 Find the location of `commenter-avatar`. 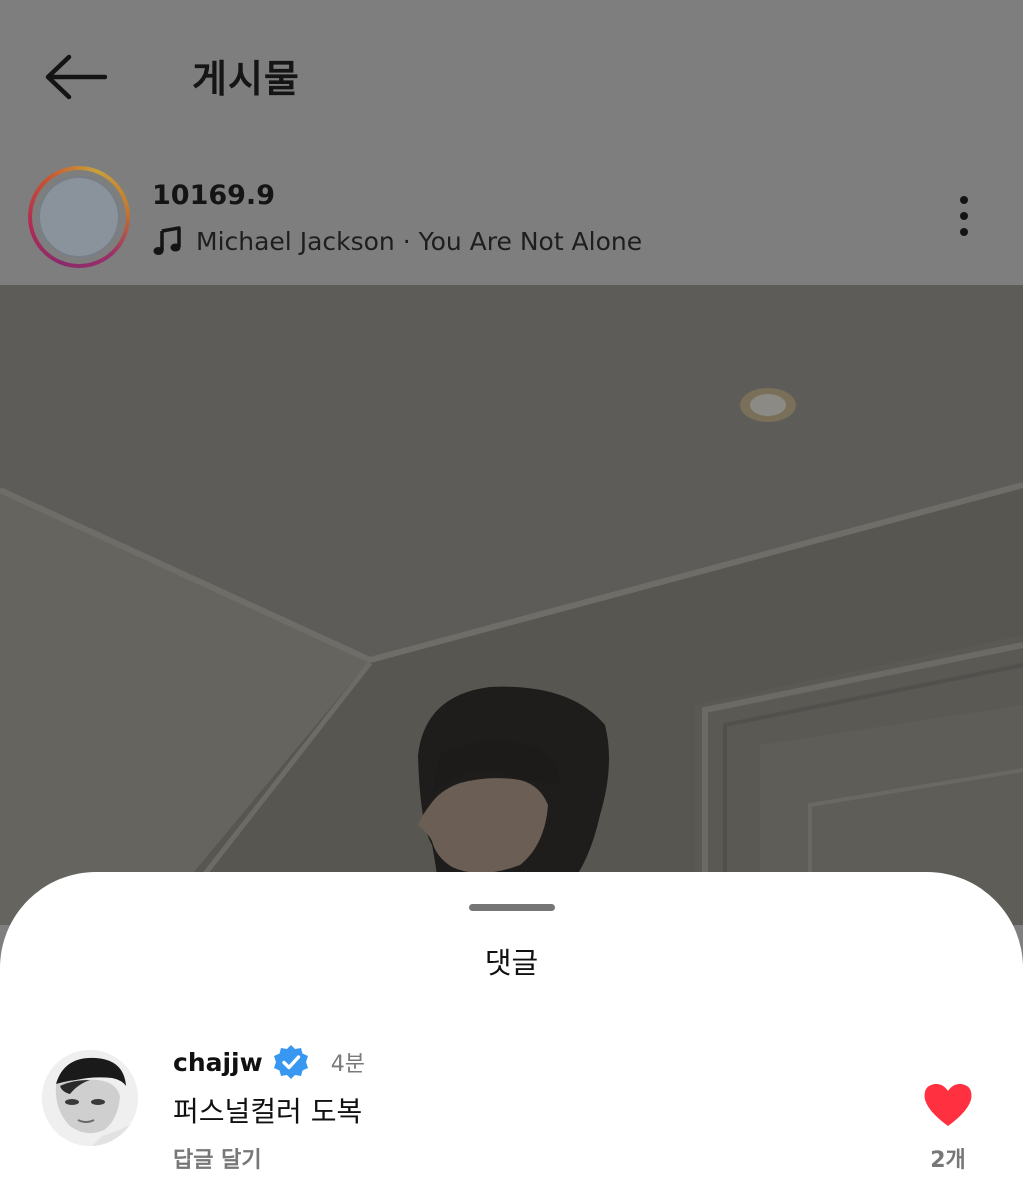

commenter-avatar is located at coordinates (90, 1098).